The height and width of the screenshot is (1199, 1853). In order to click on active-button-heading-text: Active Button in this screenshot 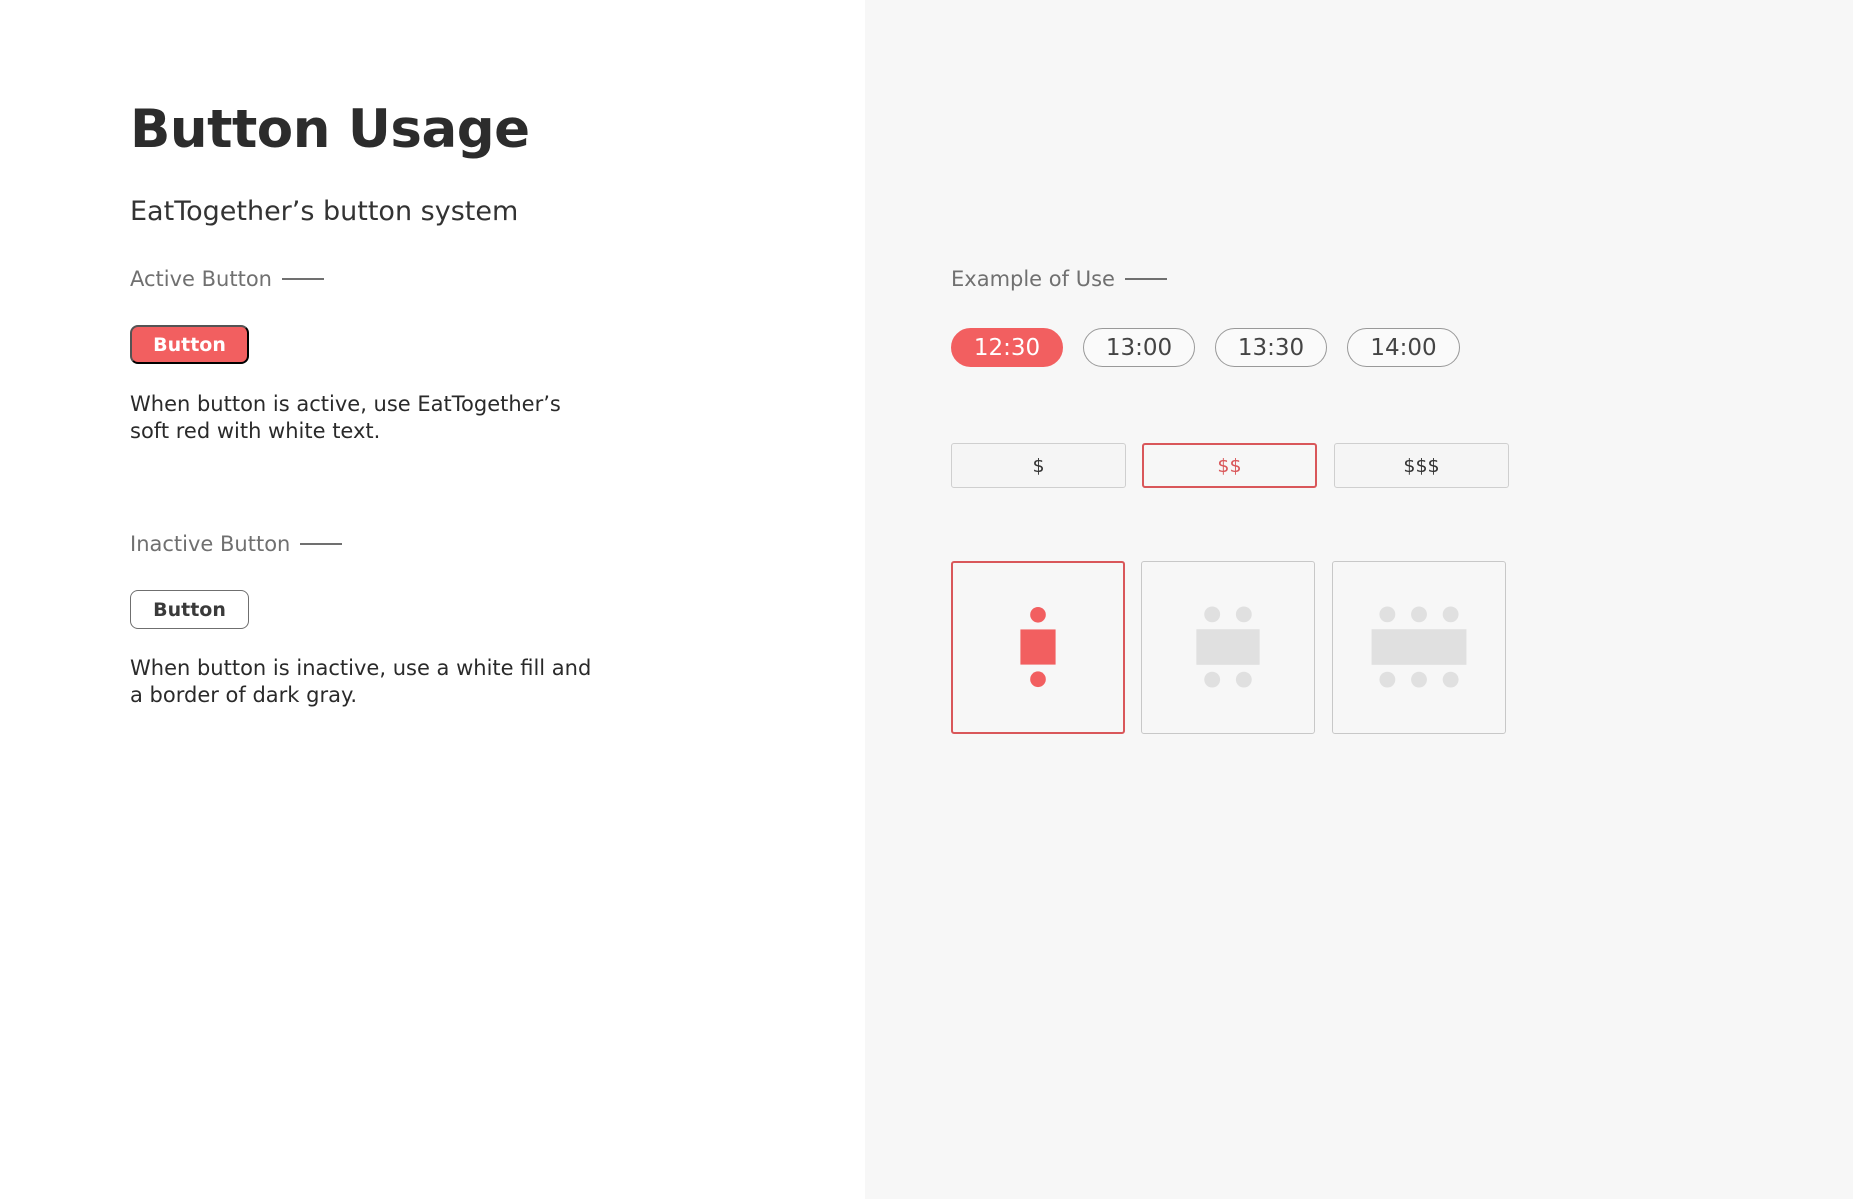, I will do `click(201, 279)`.